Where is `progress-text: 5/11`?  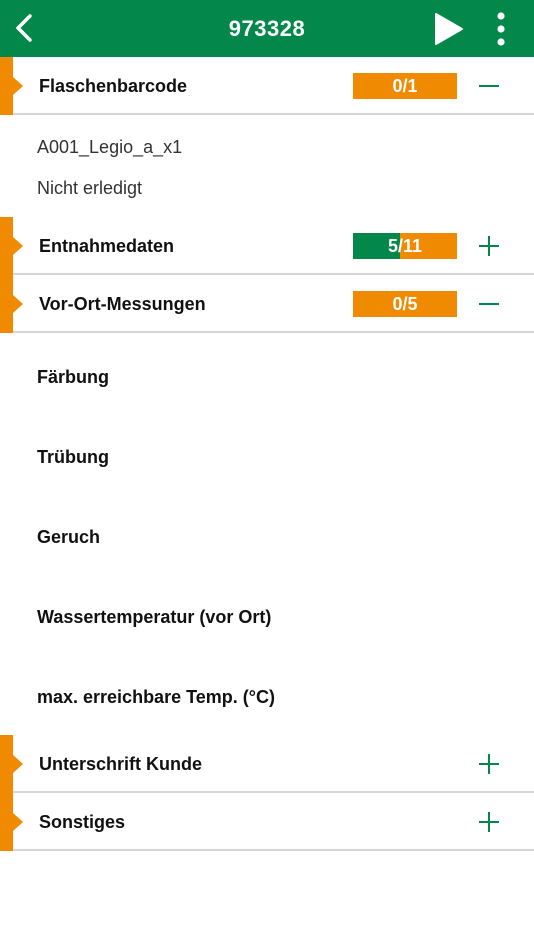
progress-text: 5/11 is located at coordinates (405, 246).